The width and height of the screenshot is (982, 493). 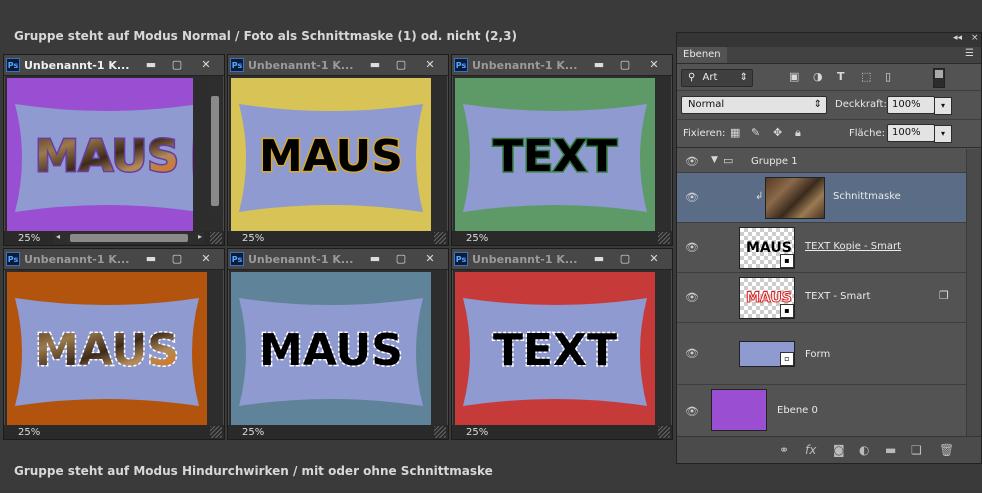 I want to click on fill-input: 100% ▾, so click(x=919, y=133).